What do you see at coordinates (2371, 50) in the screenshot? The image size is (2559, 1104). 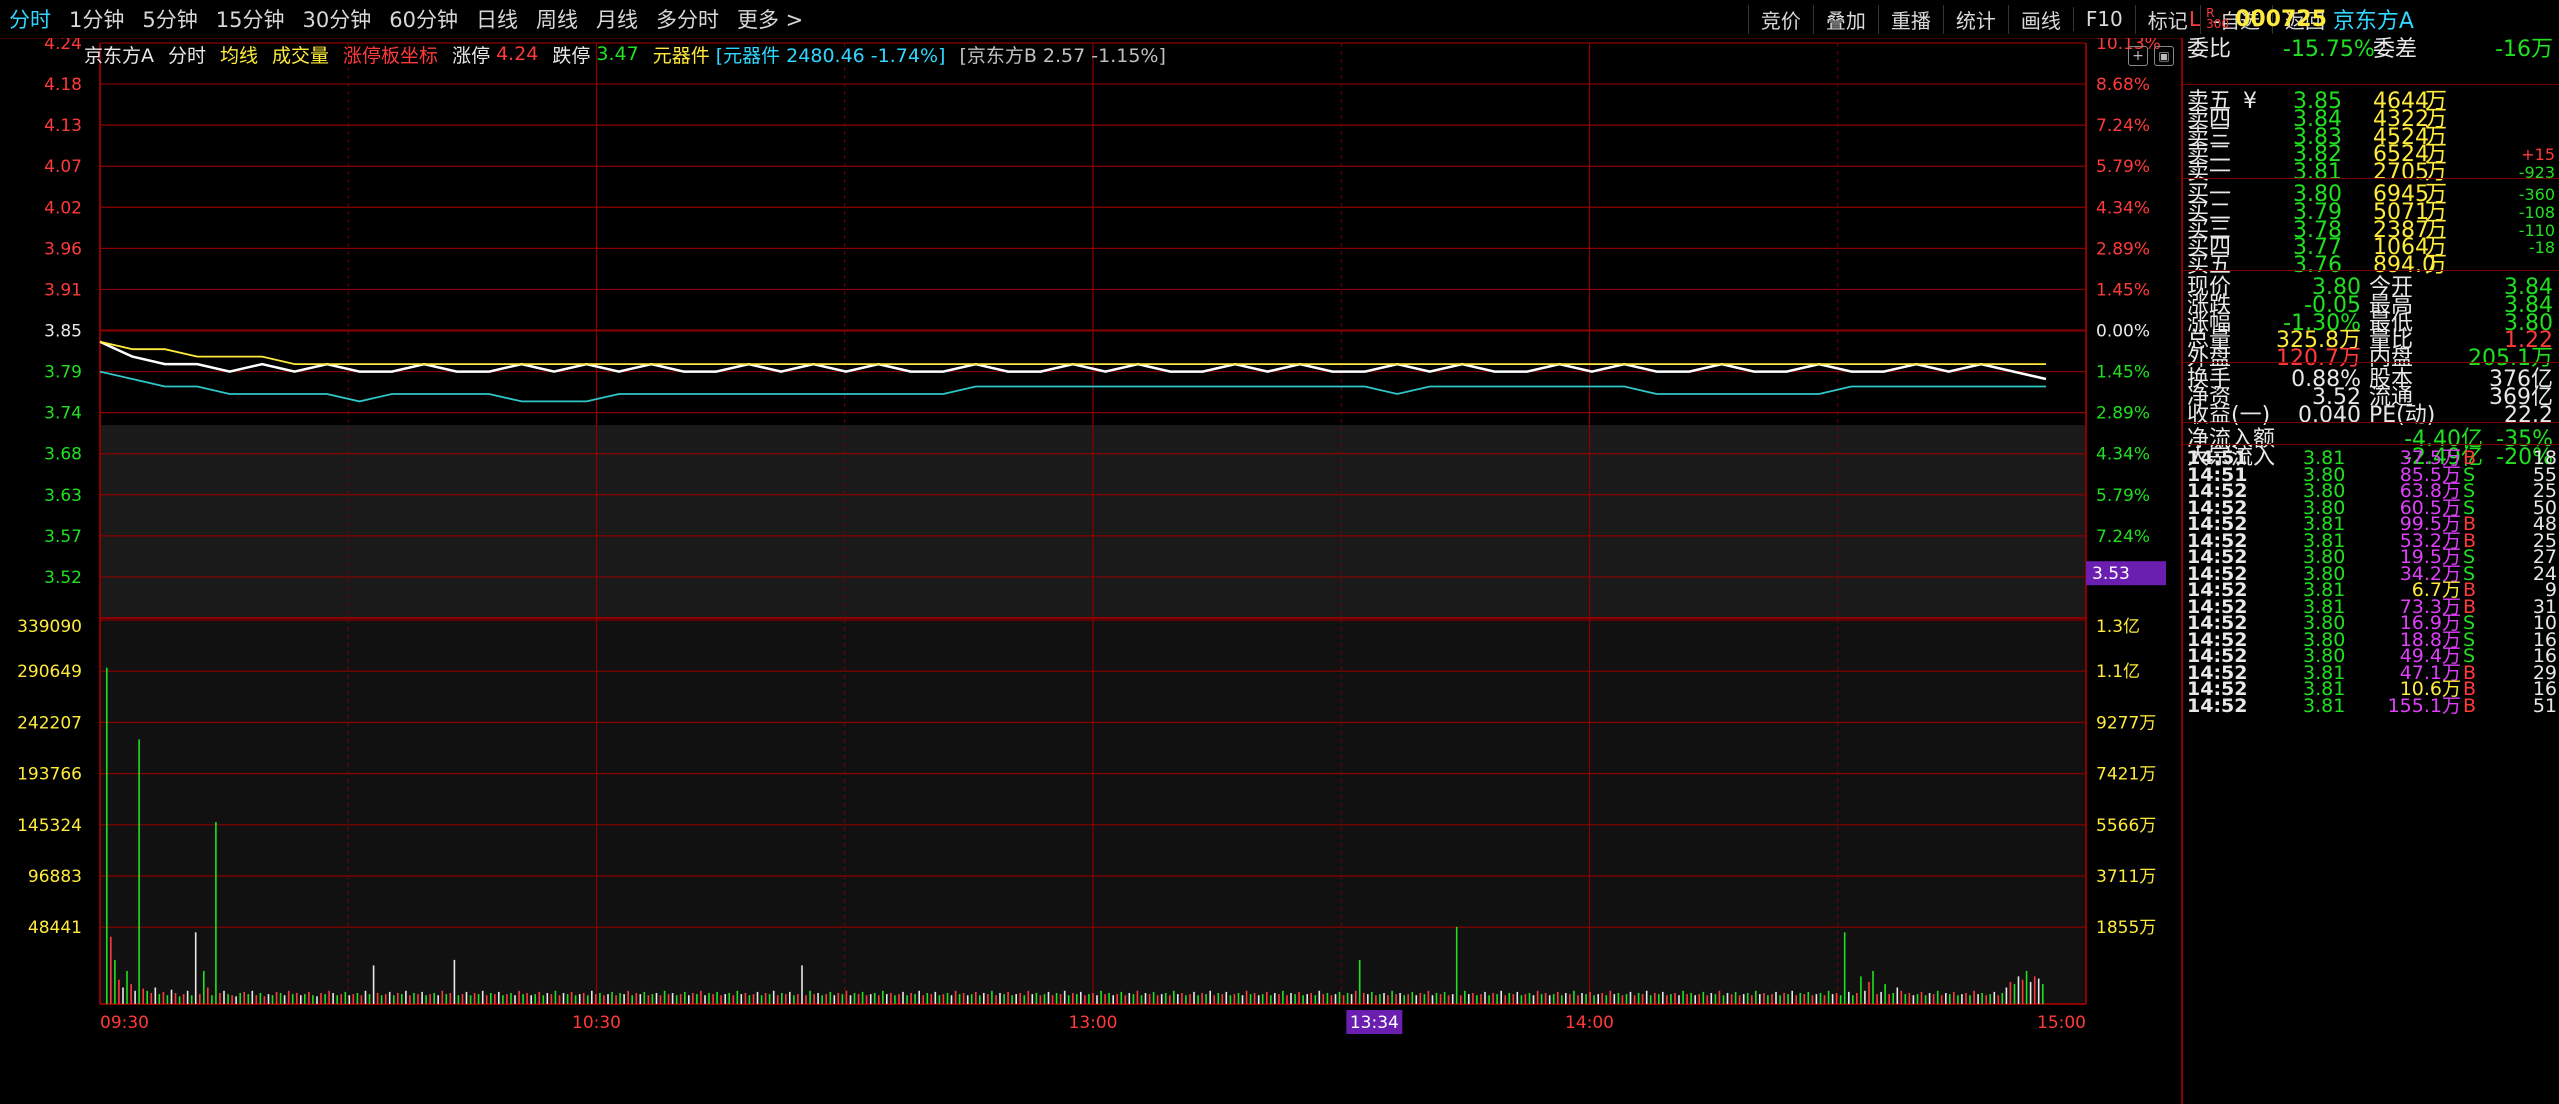 I see `webi-row: 委比 -15.75% 委差 -16万` at bounding box center [2371, 50].